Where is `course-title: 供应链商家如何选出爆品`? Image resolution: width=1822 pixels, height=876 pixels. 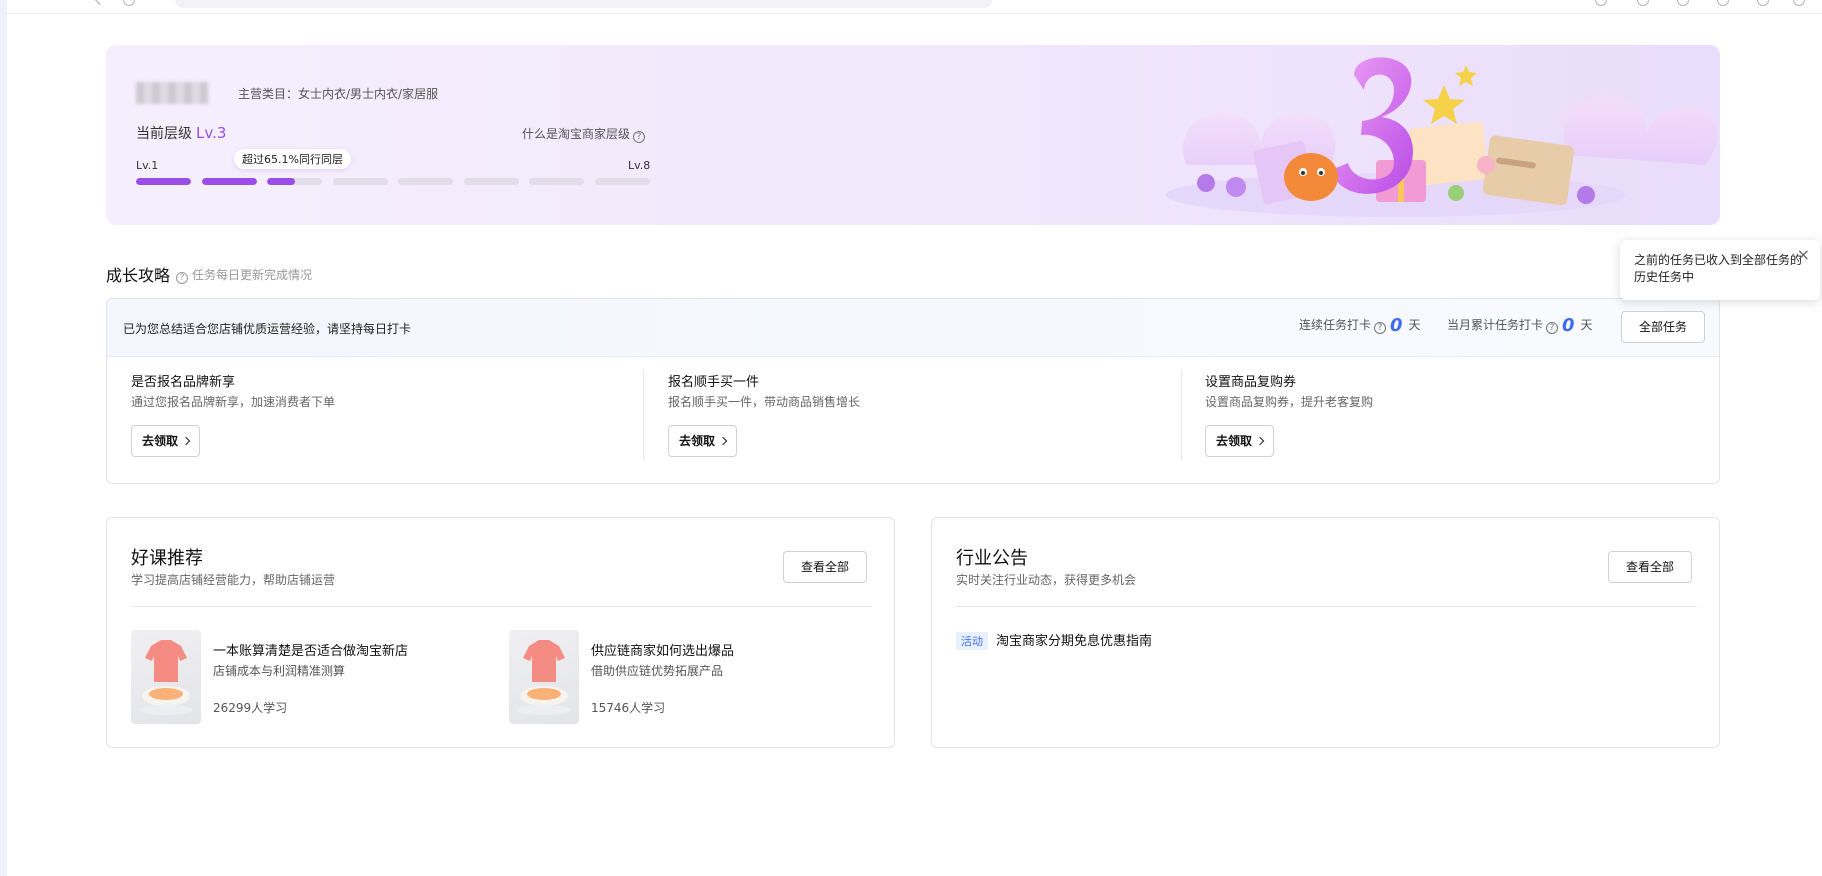
course-title: 供应链商家如何选出爆品 is located at coordinates (663, 651).